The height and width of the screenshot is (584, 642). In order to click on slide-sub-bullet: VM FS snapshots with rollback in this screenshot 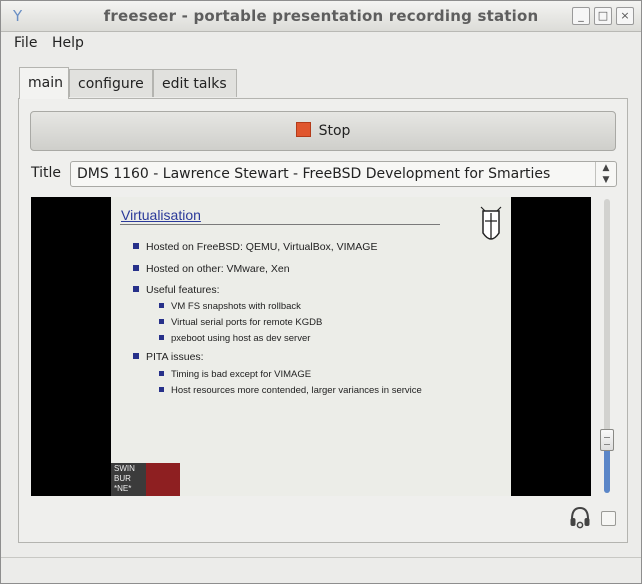, I will do `click(230, 306)`.